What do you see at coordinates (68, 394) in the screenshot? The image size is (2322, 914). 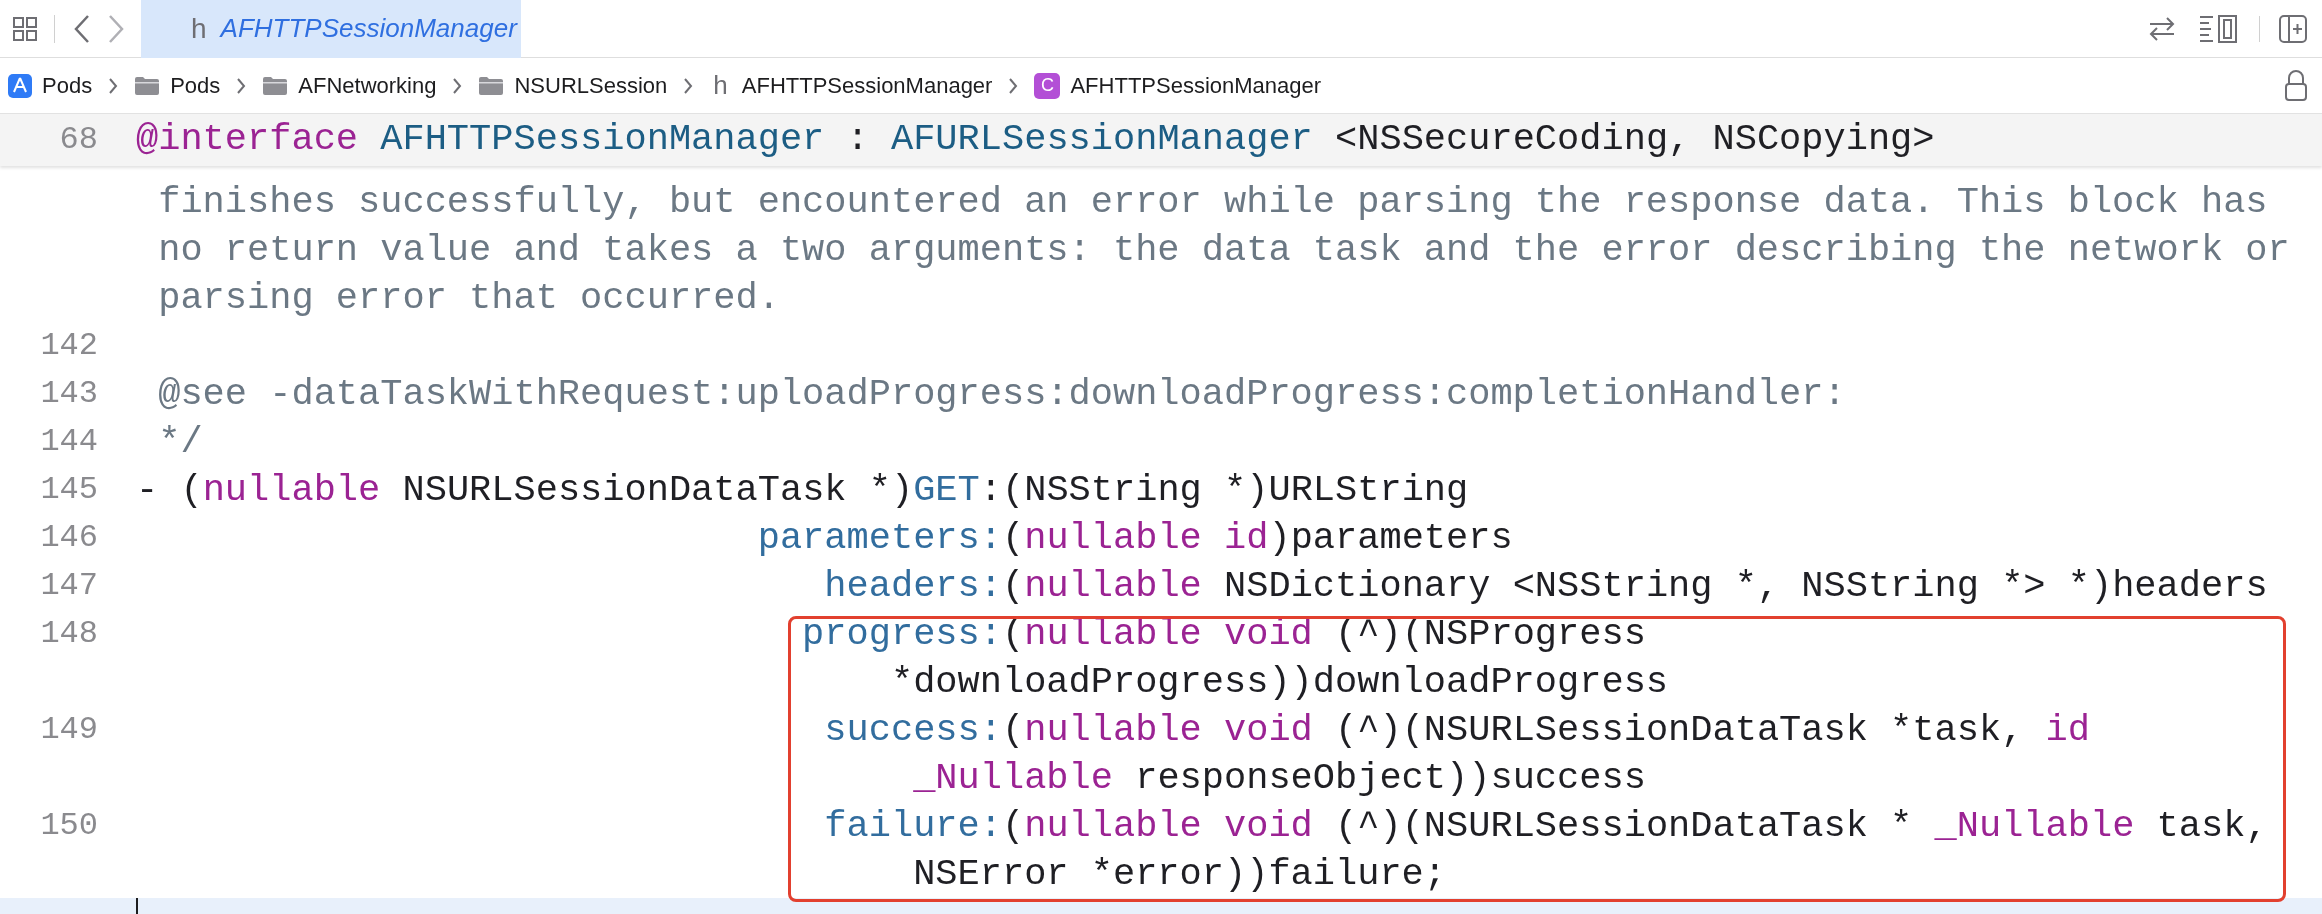 I see `line-number: 143` at bounding box center [68, 394].